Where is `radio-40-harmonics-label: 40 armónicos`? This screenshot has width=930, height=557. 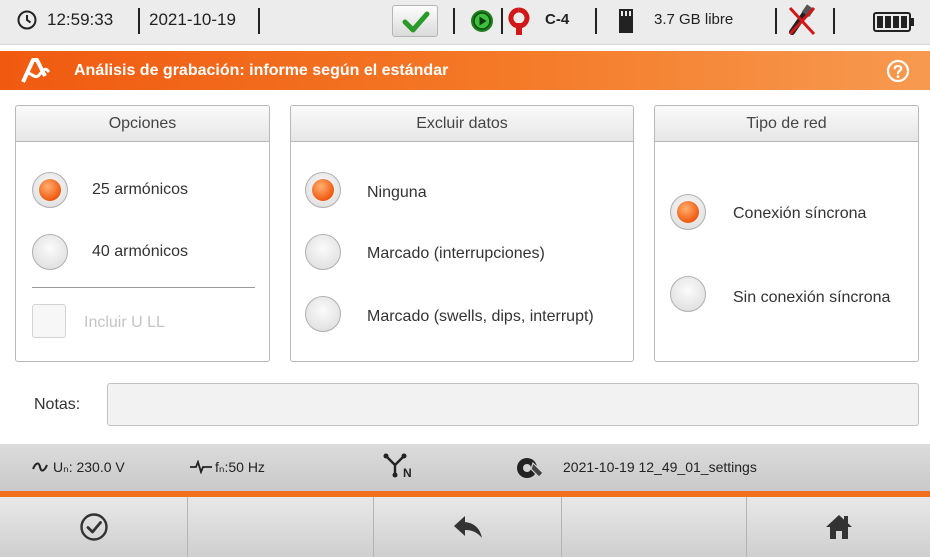
radio-40-harmonics-label: 40 armónicos is located at coordinates (140, 251).